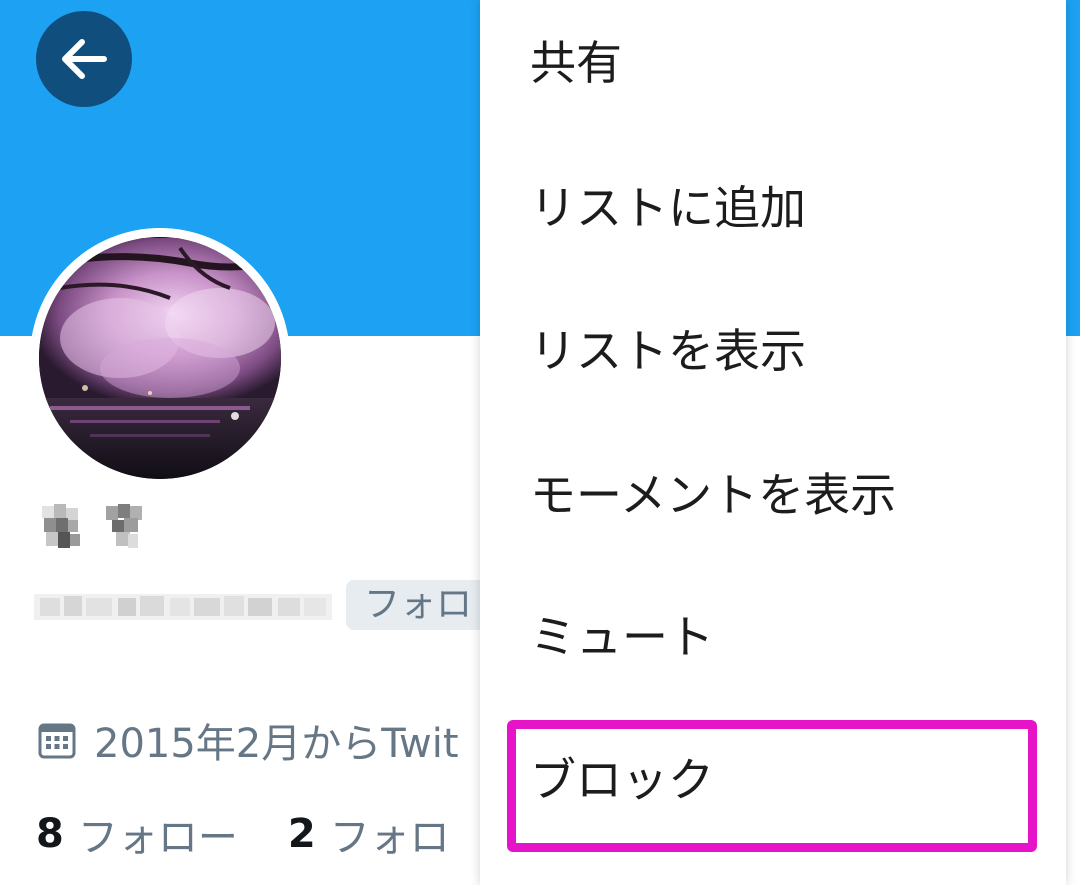 Image resolution: width=1080 pixels, height=885 pixels. I want to click on menu-item-mute: ミュート, so click(773, 634).